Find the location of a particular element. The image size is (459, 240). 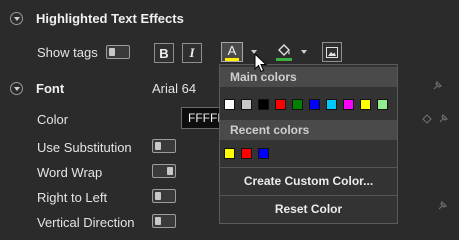

image-icon is located at coordinates (332, 52).